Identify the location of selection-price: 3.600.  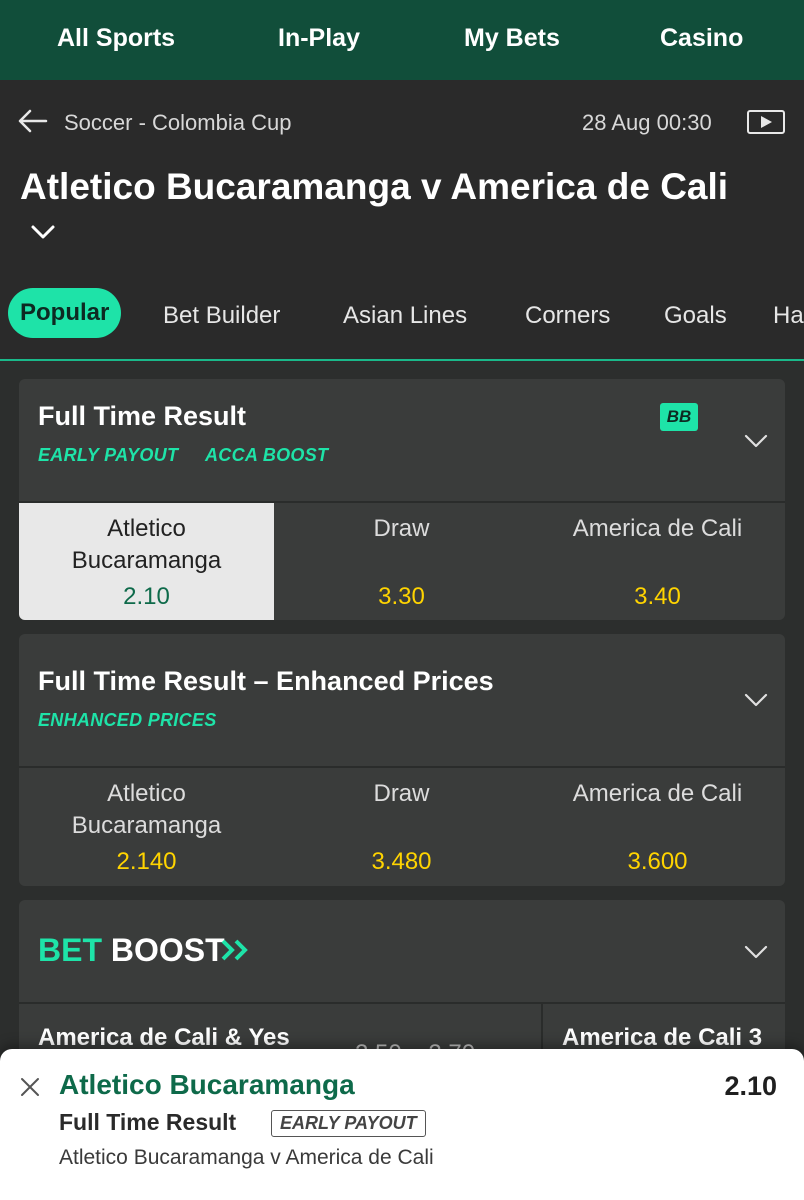
(657, 861).